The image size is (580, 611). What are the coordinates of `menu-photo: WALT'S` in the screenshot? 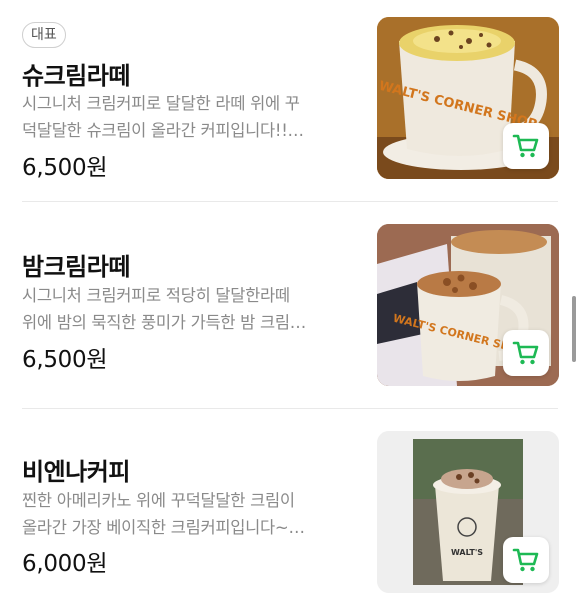 It's located at (468, 512).